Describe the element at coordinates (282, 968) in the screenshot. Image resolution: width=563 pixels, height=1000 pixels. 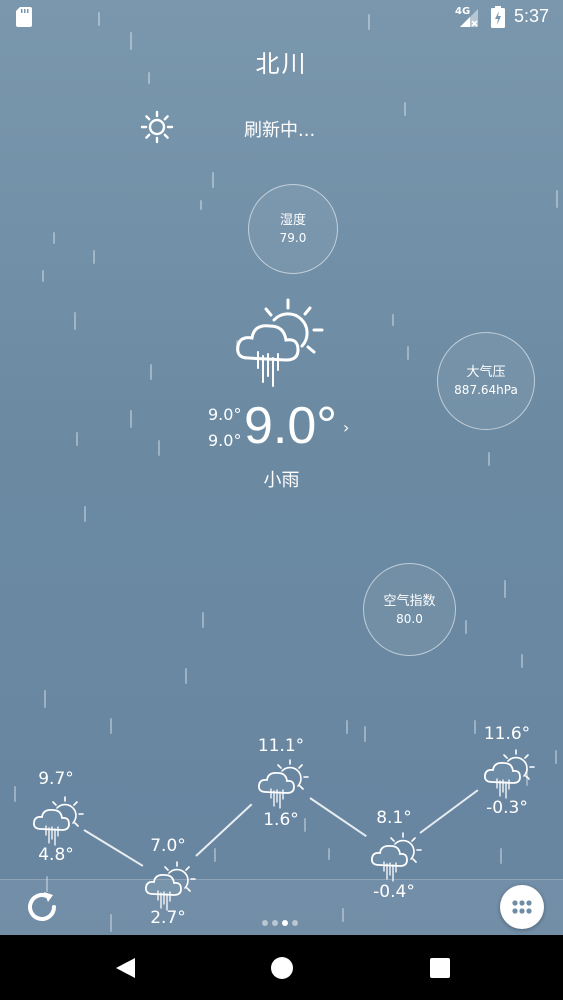
I see `home-icon` at that location.